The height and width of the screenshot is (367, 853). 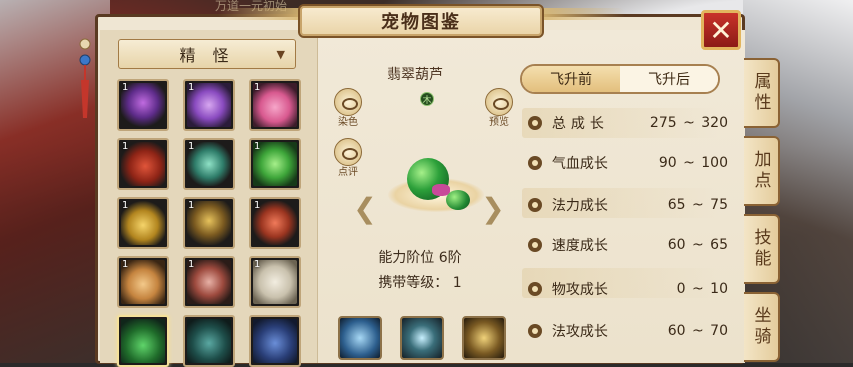 I want to click on review-label: 点评, so click(x=348, y=172).